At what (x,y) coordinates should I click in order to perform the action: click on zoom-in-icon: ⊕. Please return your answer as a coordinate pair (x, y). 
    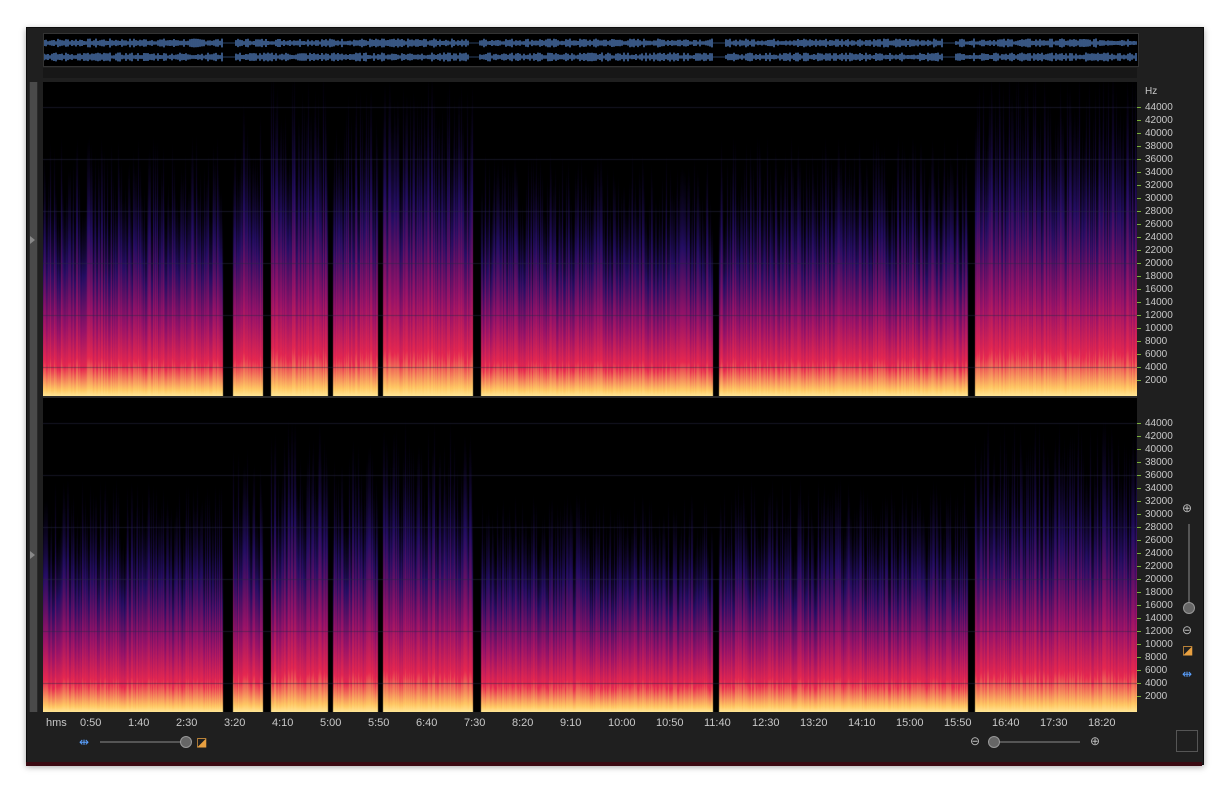
    Looking at the image, I should click on (1095, 741).